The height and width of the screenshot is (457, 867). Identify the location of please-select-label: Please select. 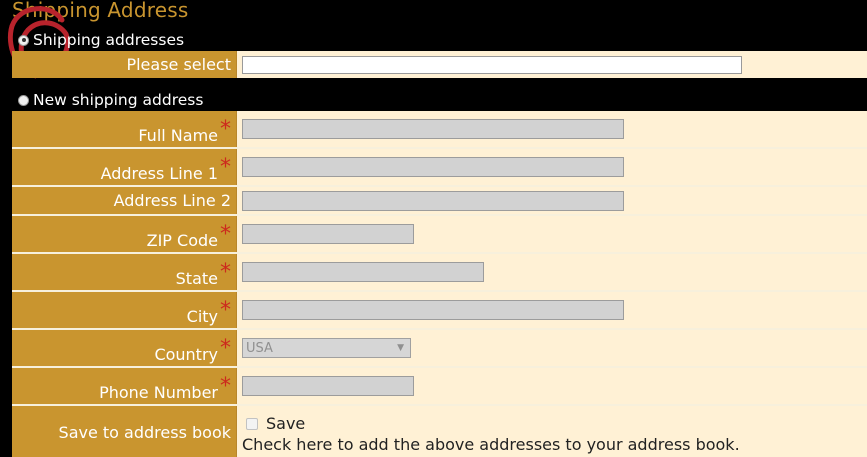
(124, 64).